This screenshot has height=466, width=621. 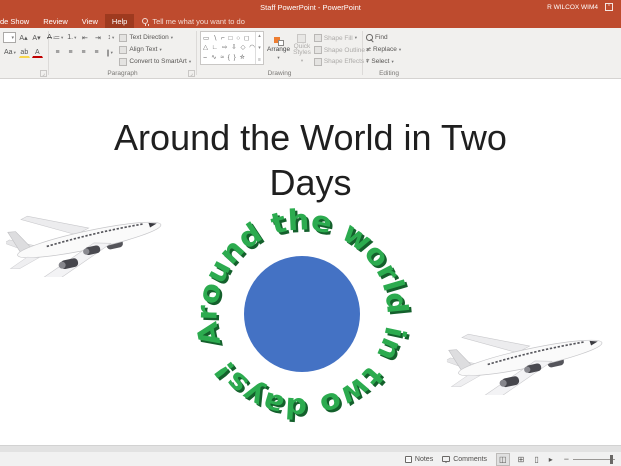 What do you see at coordinates (418, 459) in the screenshot?
I see `notes-button: Notes` at bounding box center [418, 459].